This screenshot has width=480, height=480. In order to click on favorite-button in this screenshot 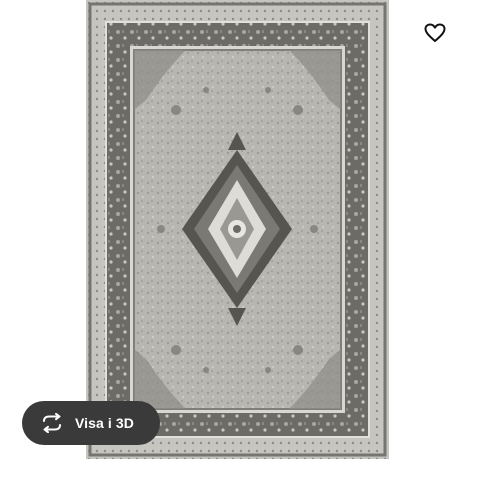, I will do `click(435, 33)`.